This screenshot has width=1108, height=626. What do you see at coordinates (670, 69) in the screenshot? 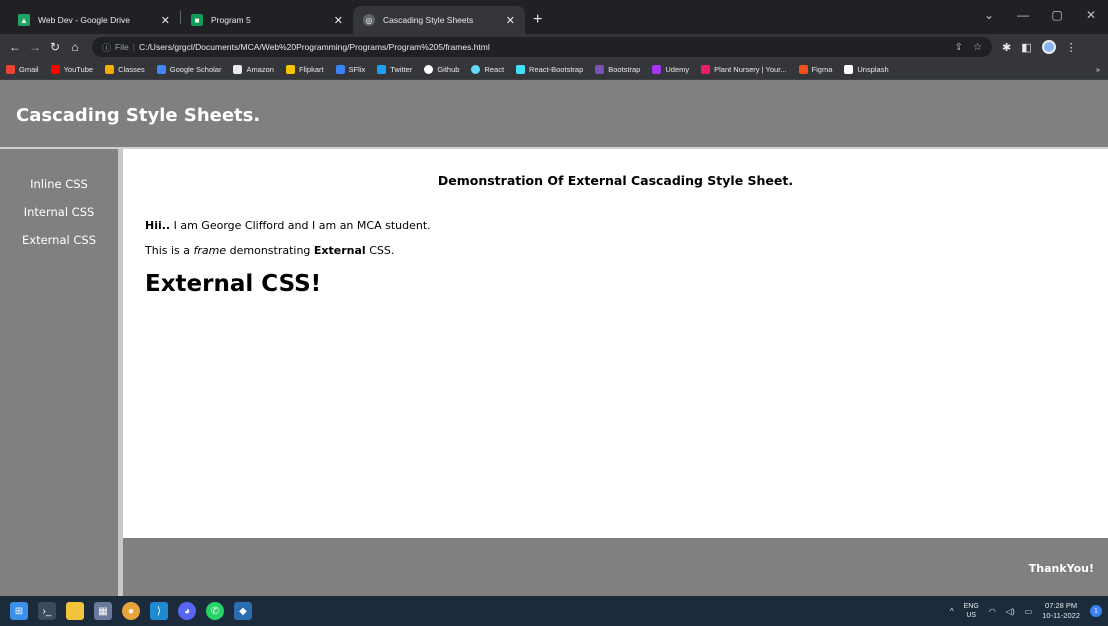
I see `bookmark-udemy: Udemy` at bounding box center [670, 69].